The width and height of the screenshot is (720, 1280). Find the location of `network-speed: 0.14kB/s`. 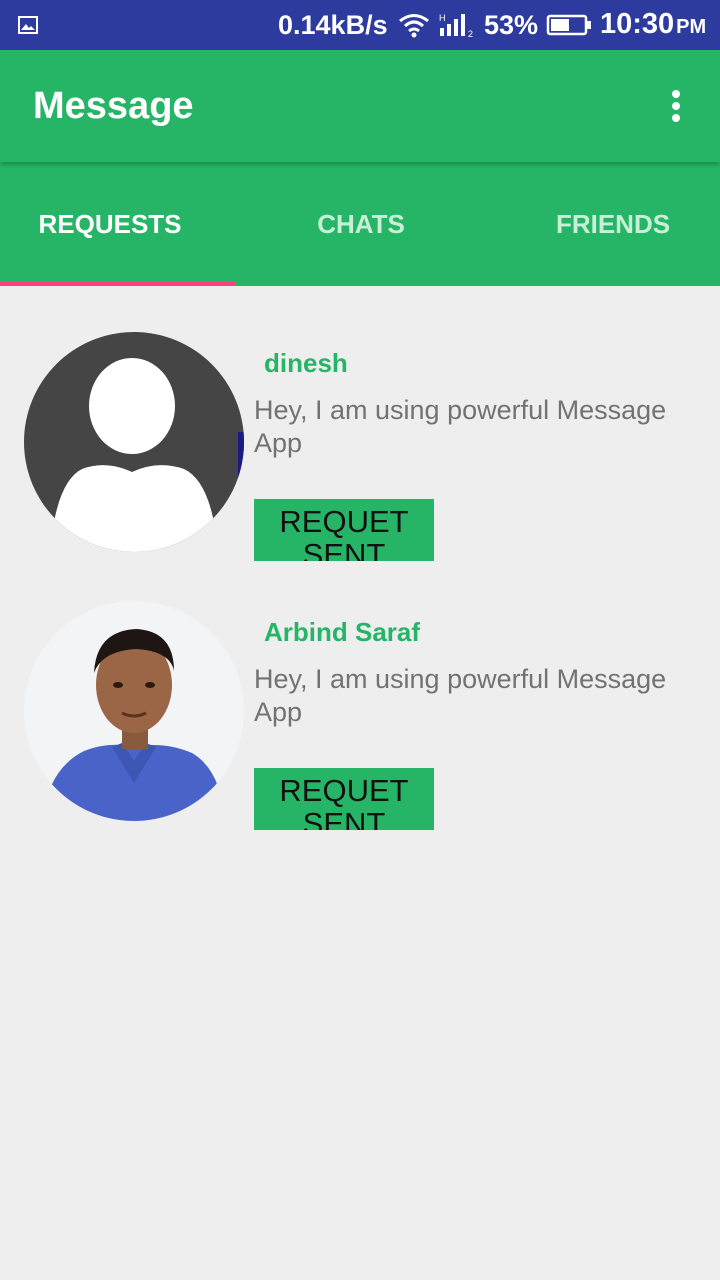

network-speed: 0.14kB/s is located at coordinates (333, 25).